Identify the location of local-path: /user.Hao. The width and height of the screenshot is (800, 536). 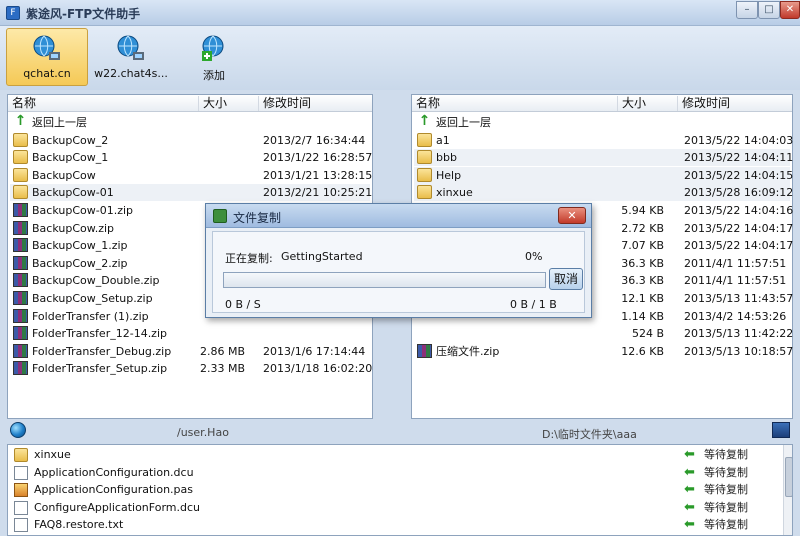
(203, 432).